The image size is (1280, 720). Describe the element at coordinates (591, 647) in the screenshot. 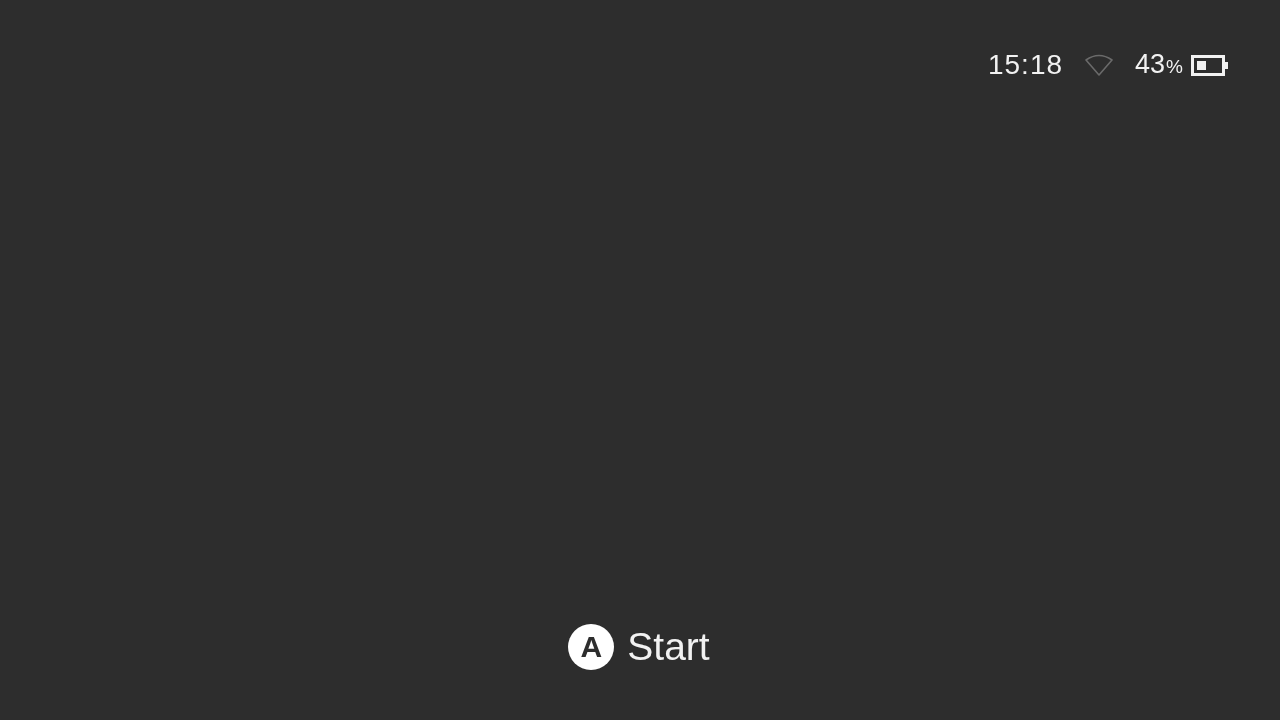

I see `a-key-glyph: A` at that location.